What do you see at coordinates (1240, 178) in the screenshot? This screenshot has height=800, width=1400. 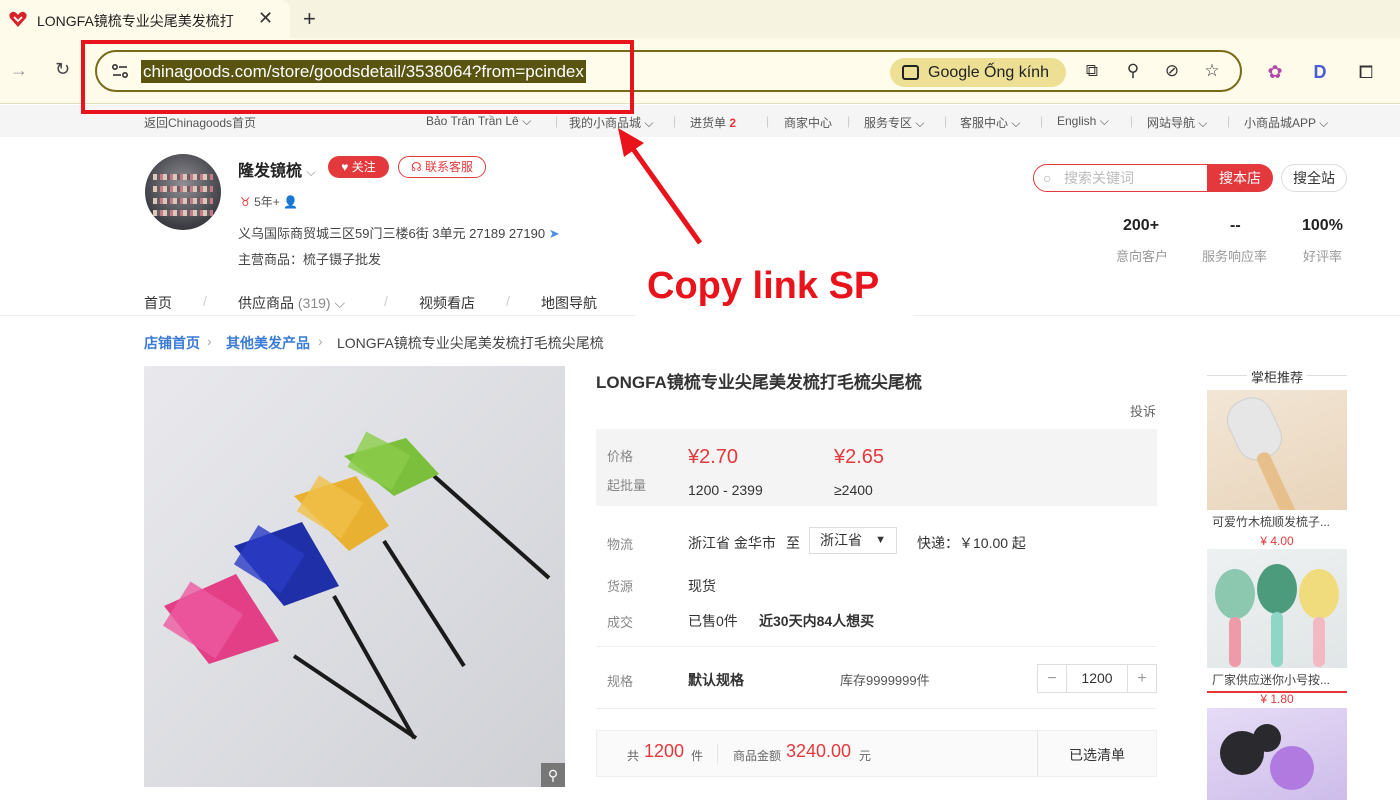 I see `search-store-button: 搜本店` at bounding box center [1240, 178].